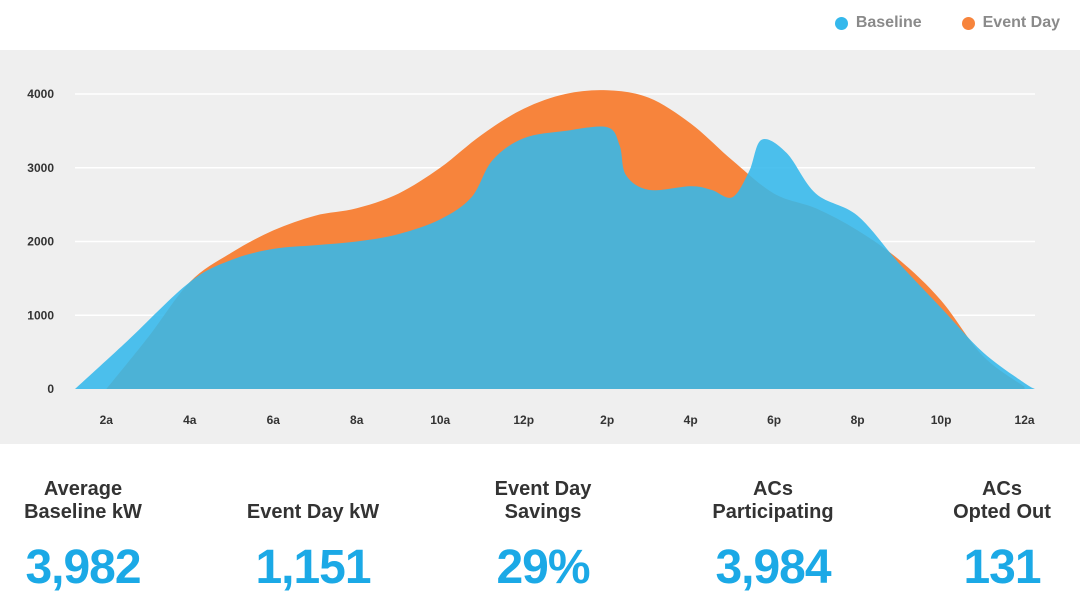 The image size is (1080, 600). What do you see at coordinates (968, 23) in the screenshot?
I see `legend-swatch-event-day` at bounding box center [968, 23].